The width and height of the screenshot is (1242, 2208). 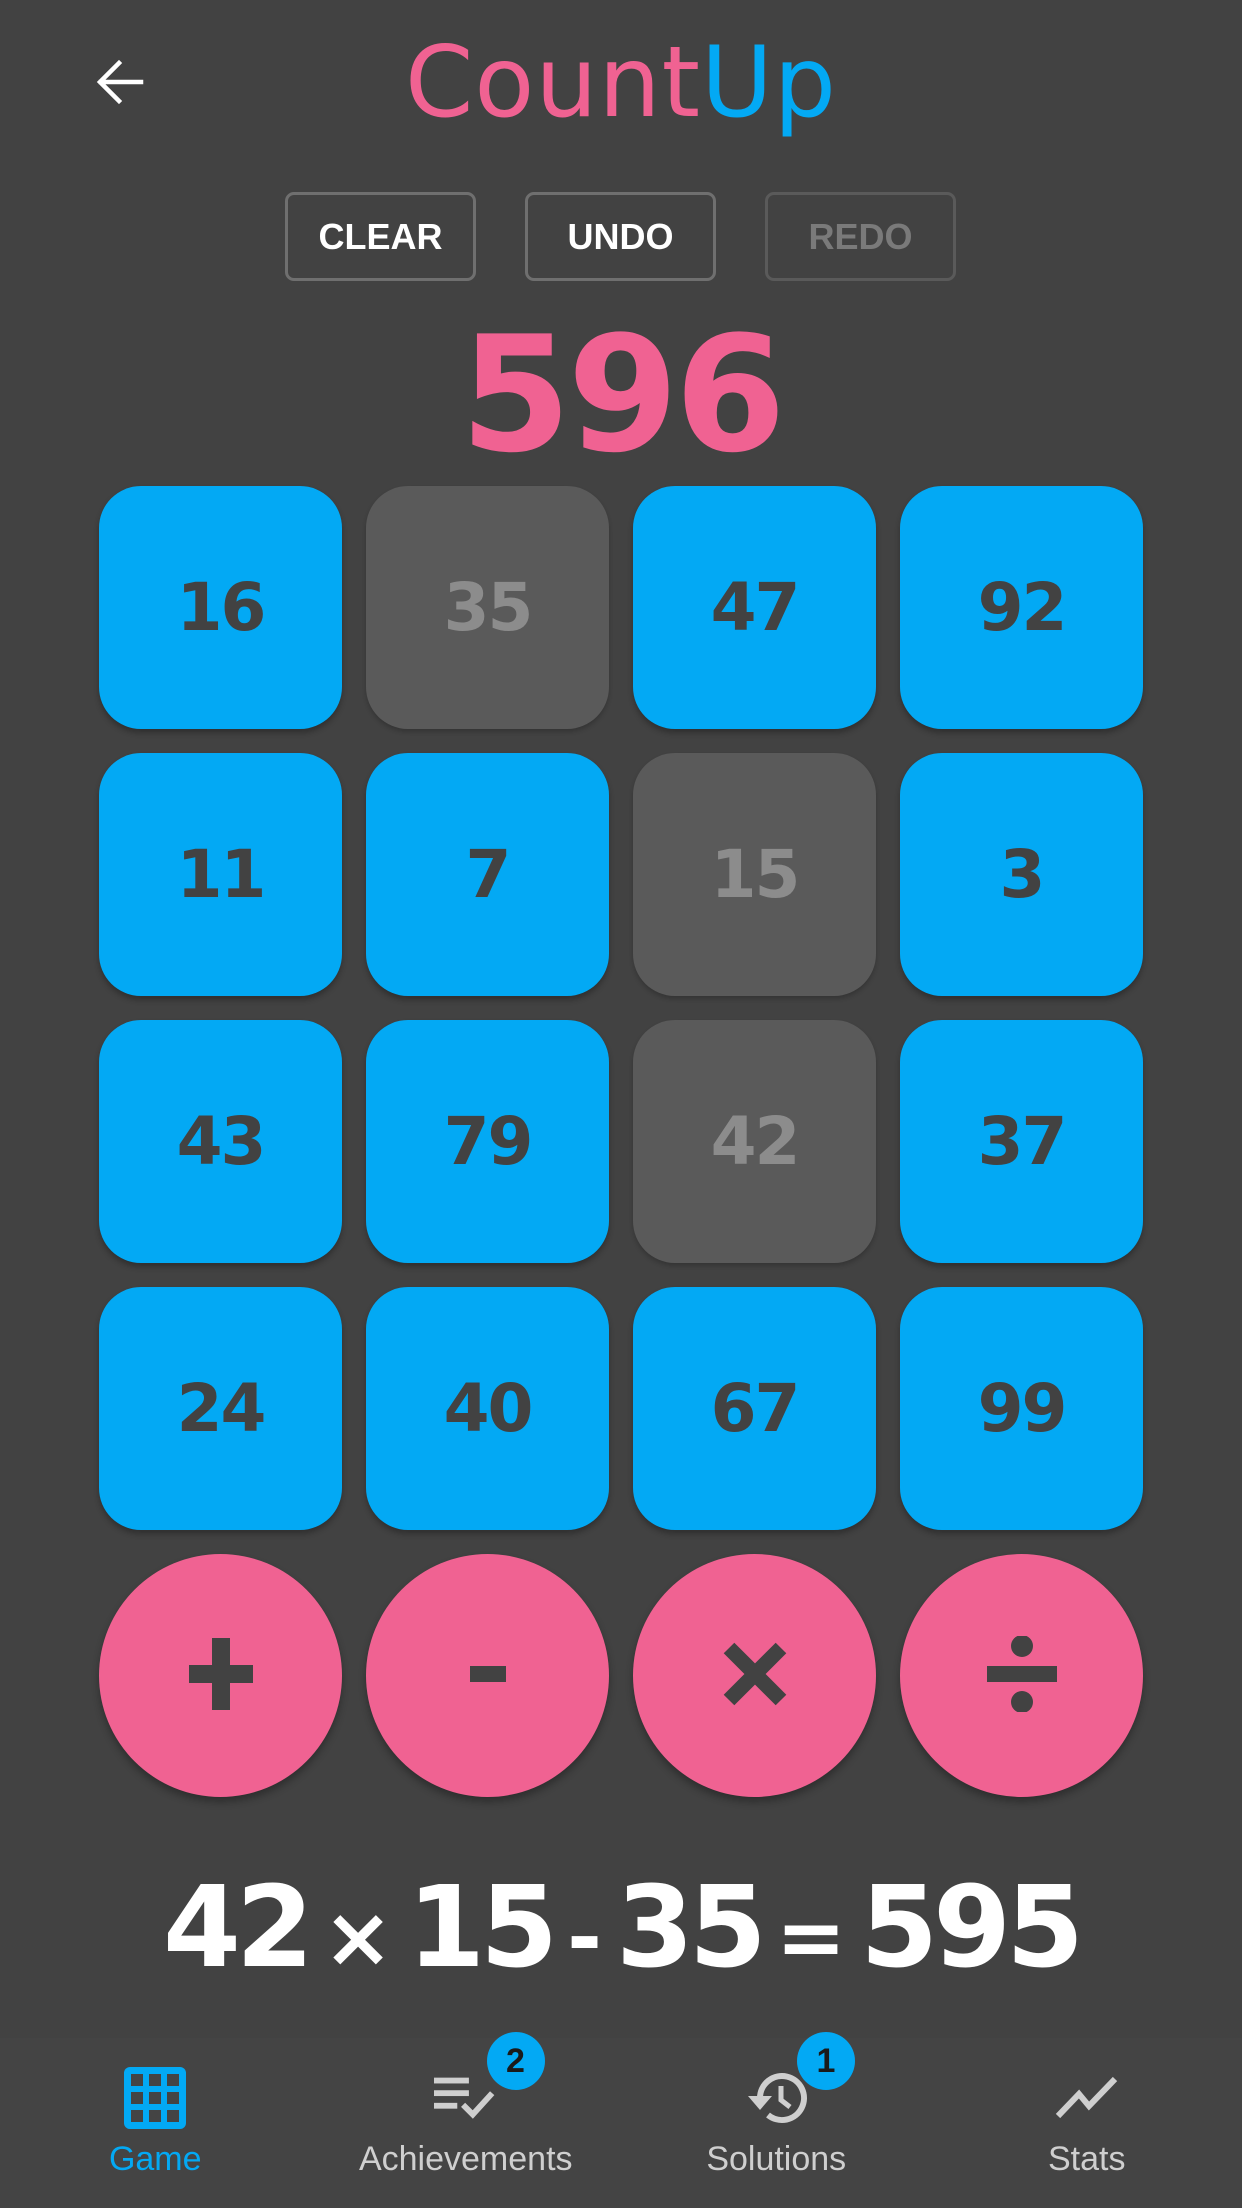 I want to click on add-button, so click(x=220, y=1675).